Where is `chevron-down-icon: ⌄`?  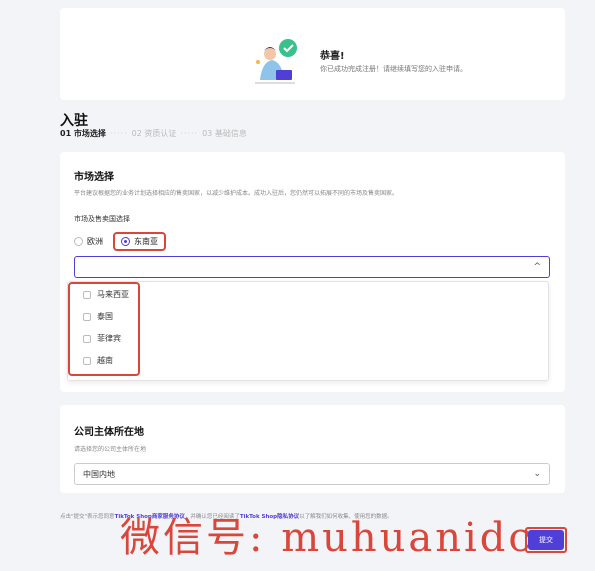 chevron-down-icon: ⌄ is located at coordinates (537, 474).